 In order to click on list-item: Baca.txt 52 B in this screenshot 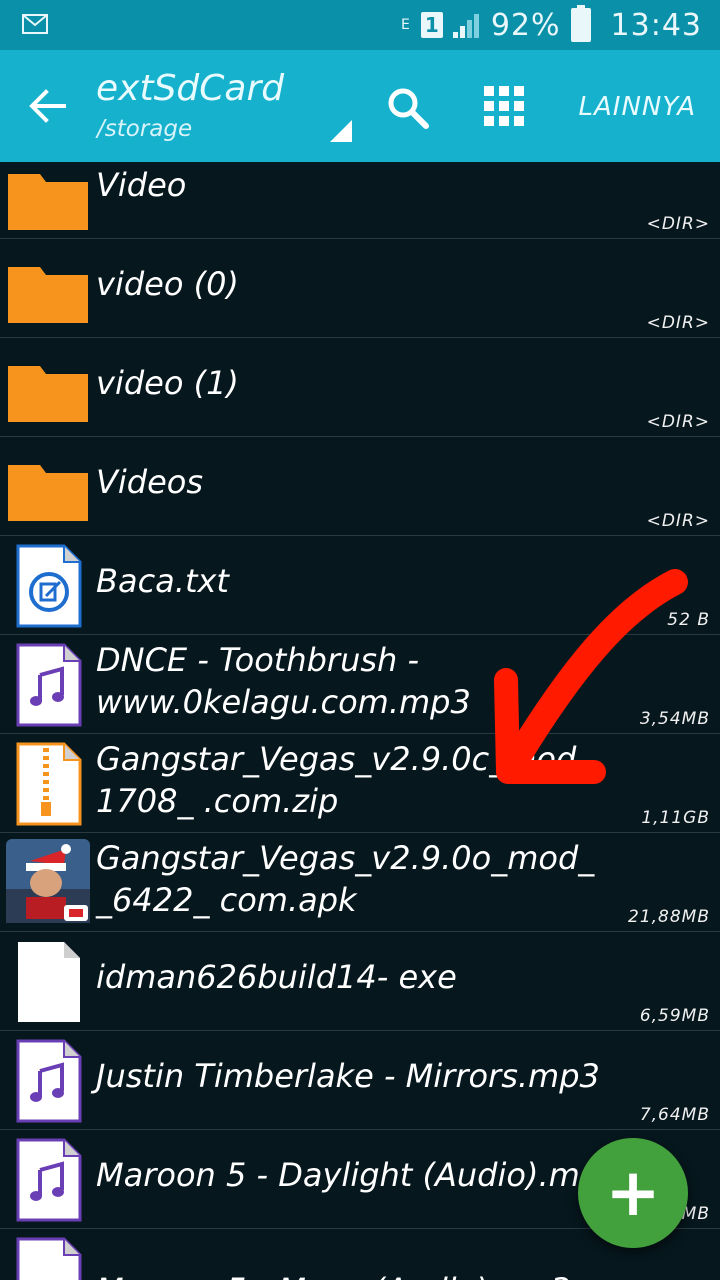, I will do `click(360, 585)`.